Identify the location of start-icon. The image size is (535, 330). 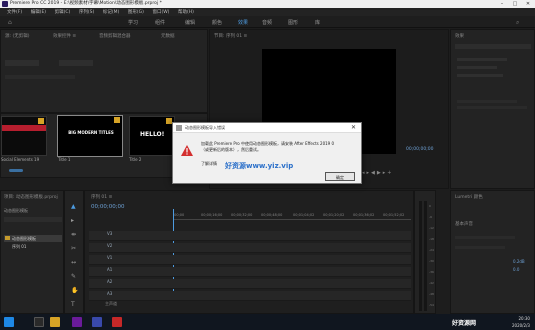
(9, 322).